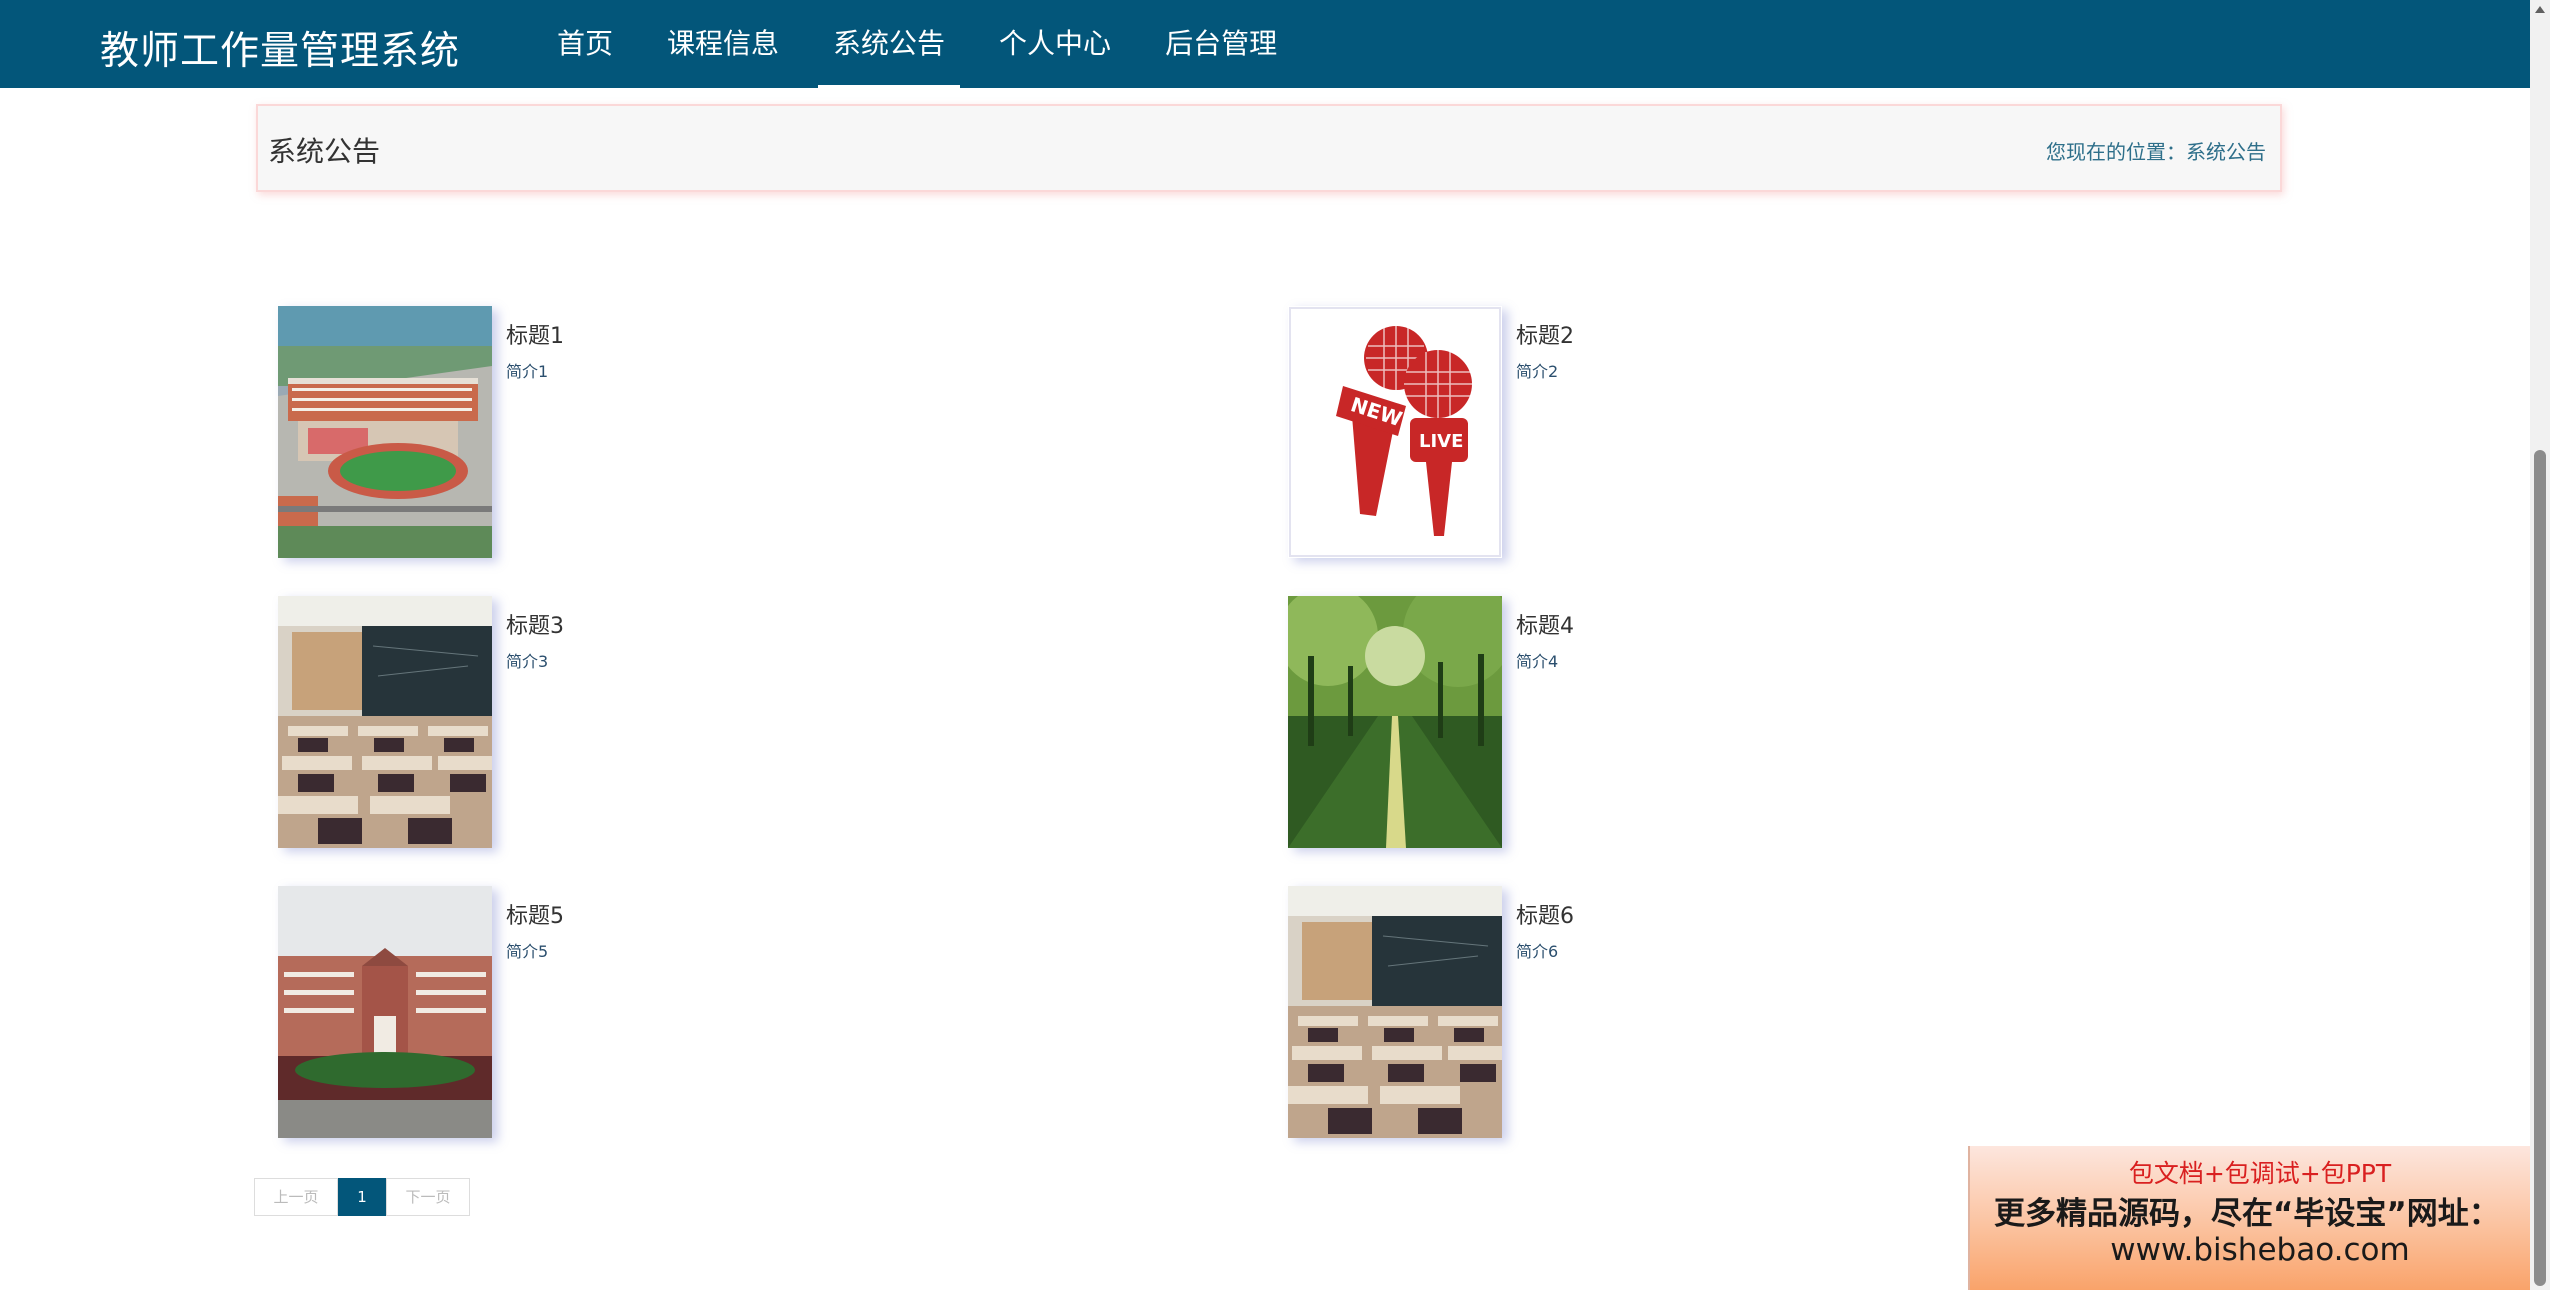 This screenshot has width=2550, height=1290. What do you see at coordinates (1545, 914) in the screenshot?
I see `notice-title: 标题6` at bounding box center [1545, 914].